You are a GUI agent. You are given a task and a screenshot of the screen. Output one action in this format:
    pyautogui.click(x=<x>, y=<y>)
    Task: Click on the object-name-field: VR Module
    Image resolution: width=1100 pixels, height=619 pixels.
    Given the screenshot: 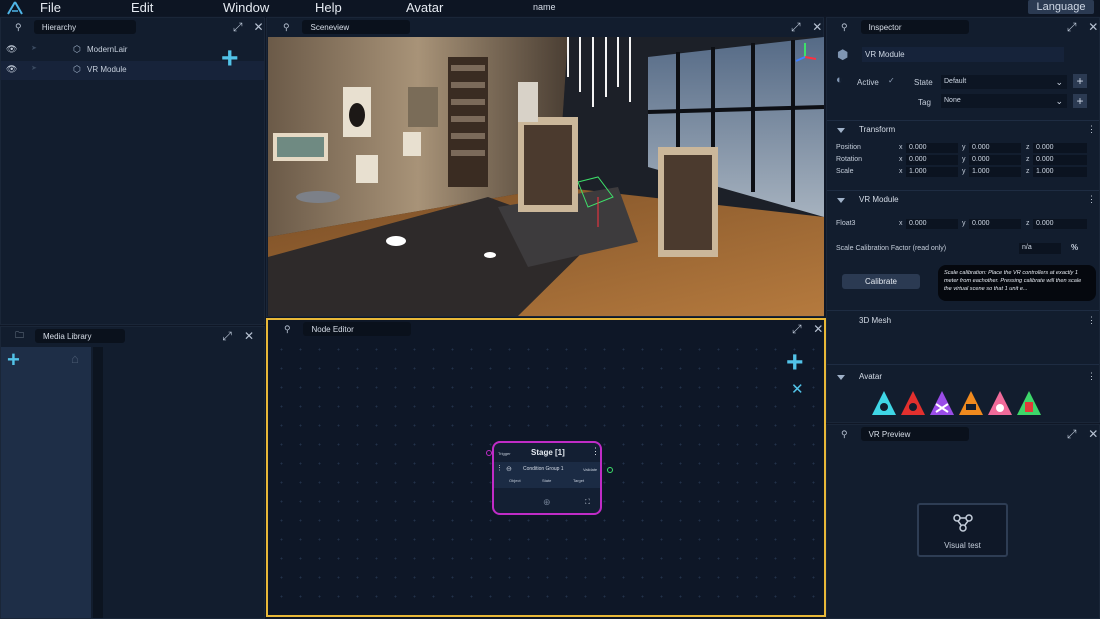 What is the action you would take?
    pyautogui.click(x=963, y=54)
    